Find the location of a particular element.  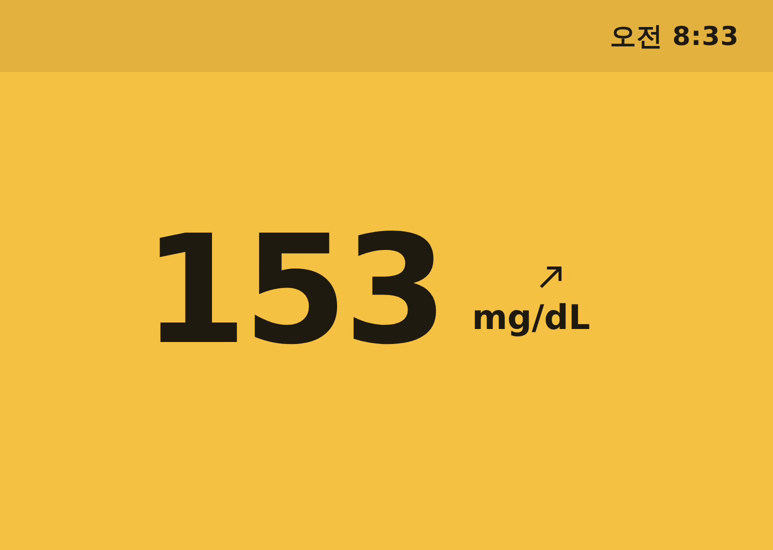

status-time: 오전 8:33 is located at coordinates (674, 37).